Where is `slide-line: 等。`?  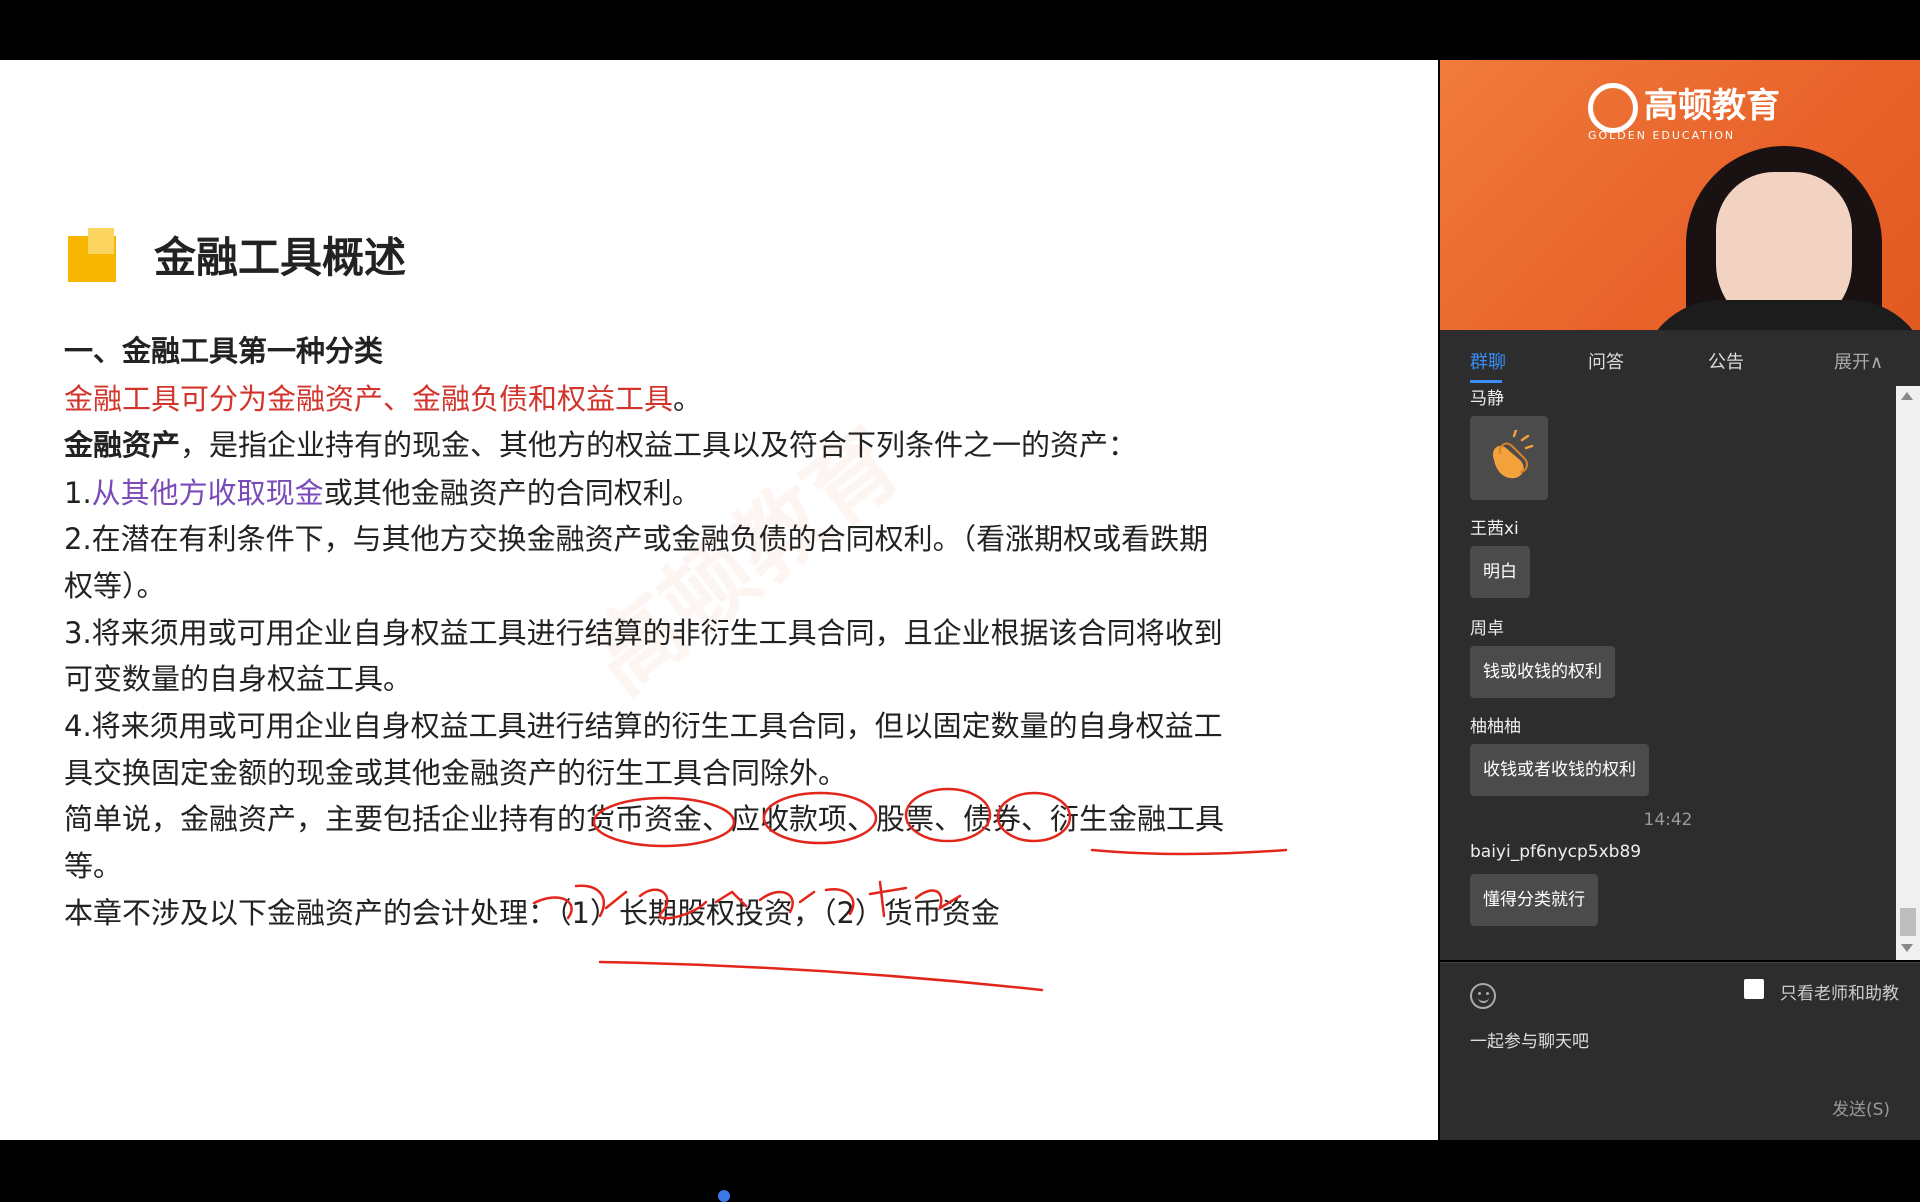 slide-line: 等。 is located at coordinates (93, 866).